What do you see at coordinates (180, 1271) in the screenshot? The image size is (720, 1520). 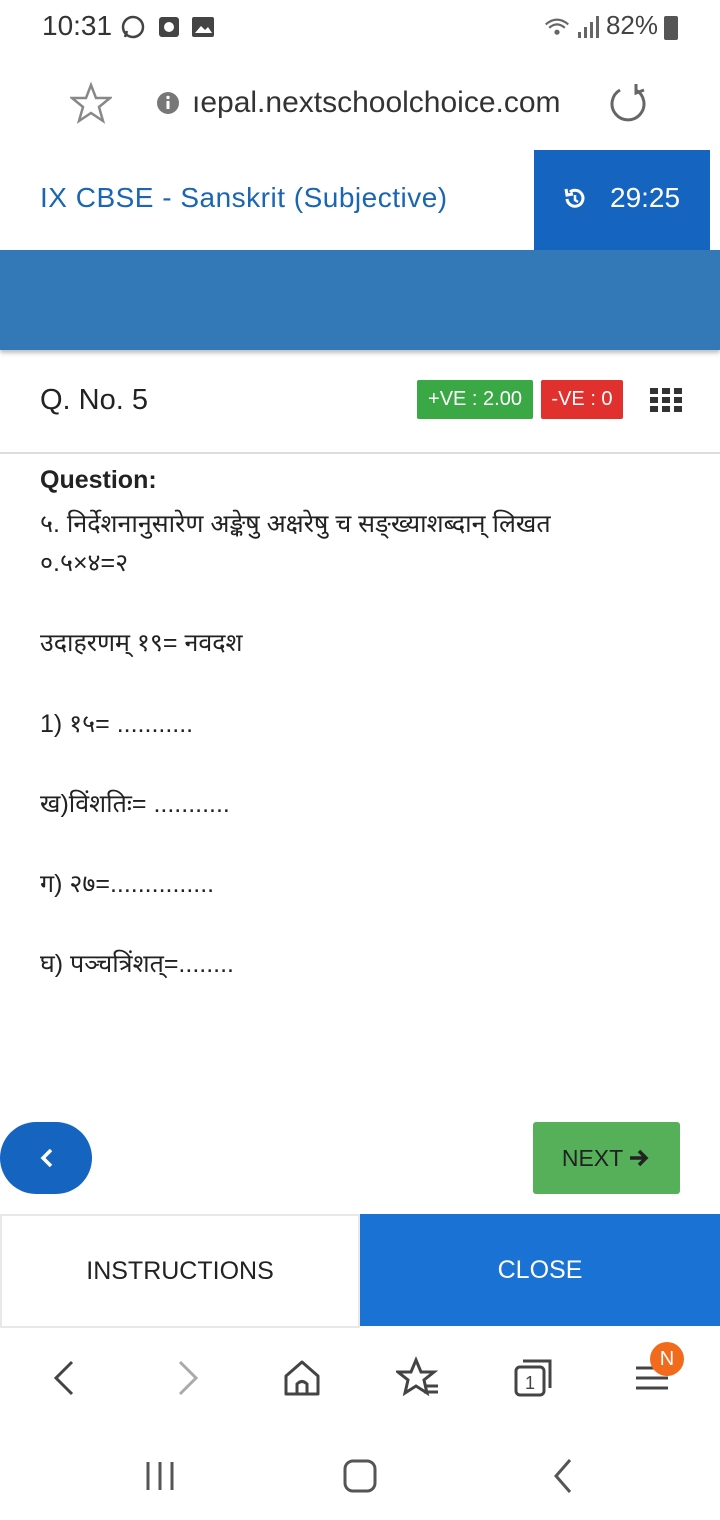 I see `instructions-button: INSTRUCTIONS` at bounding box center [180, 1271].